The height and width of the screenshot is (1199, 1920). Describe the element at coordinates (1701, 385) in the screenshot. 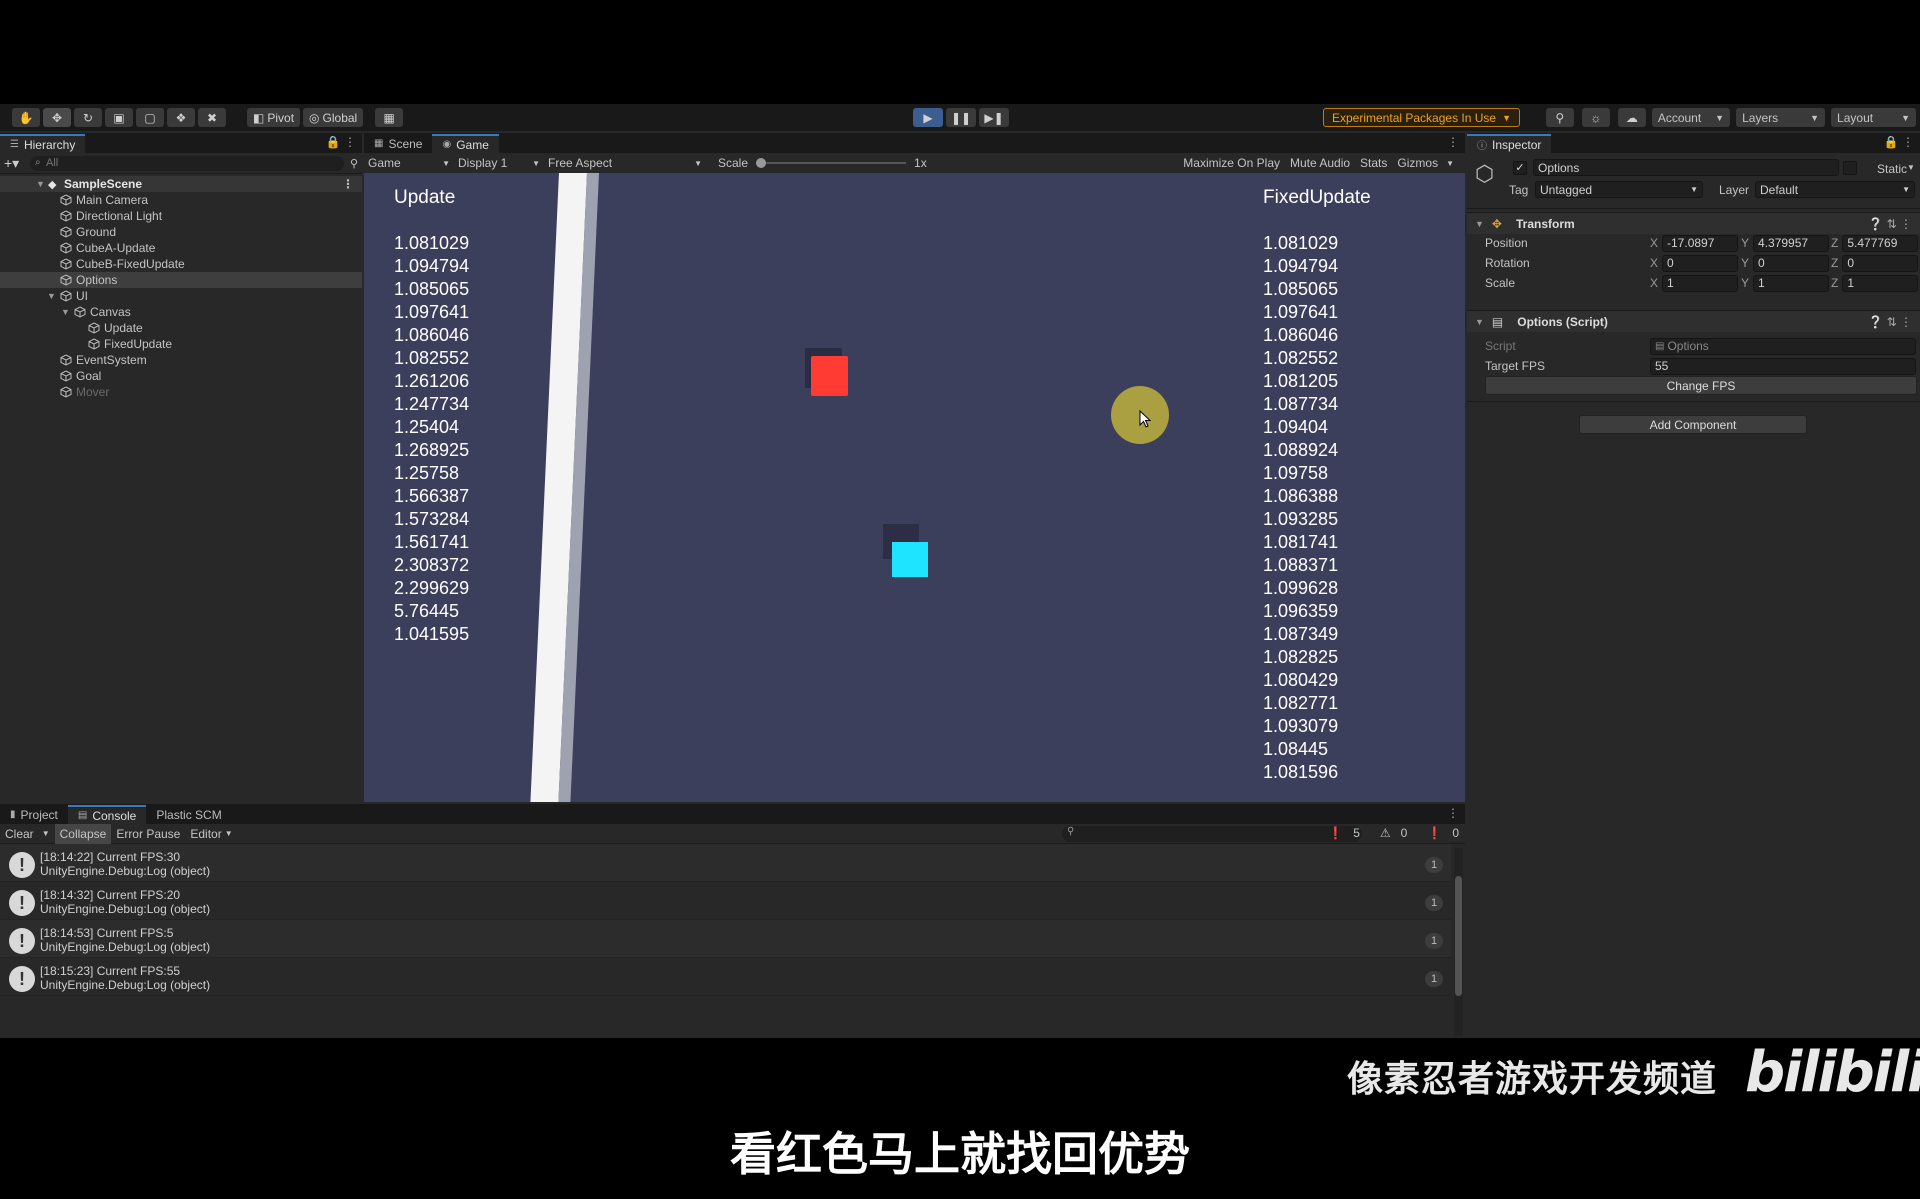

I see `change-fps-button: Change FPS` at that location.